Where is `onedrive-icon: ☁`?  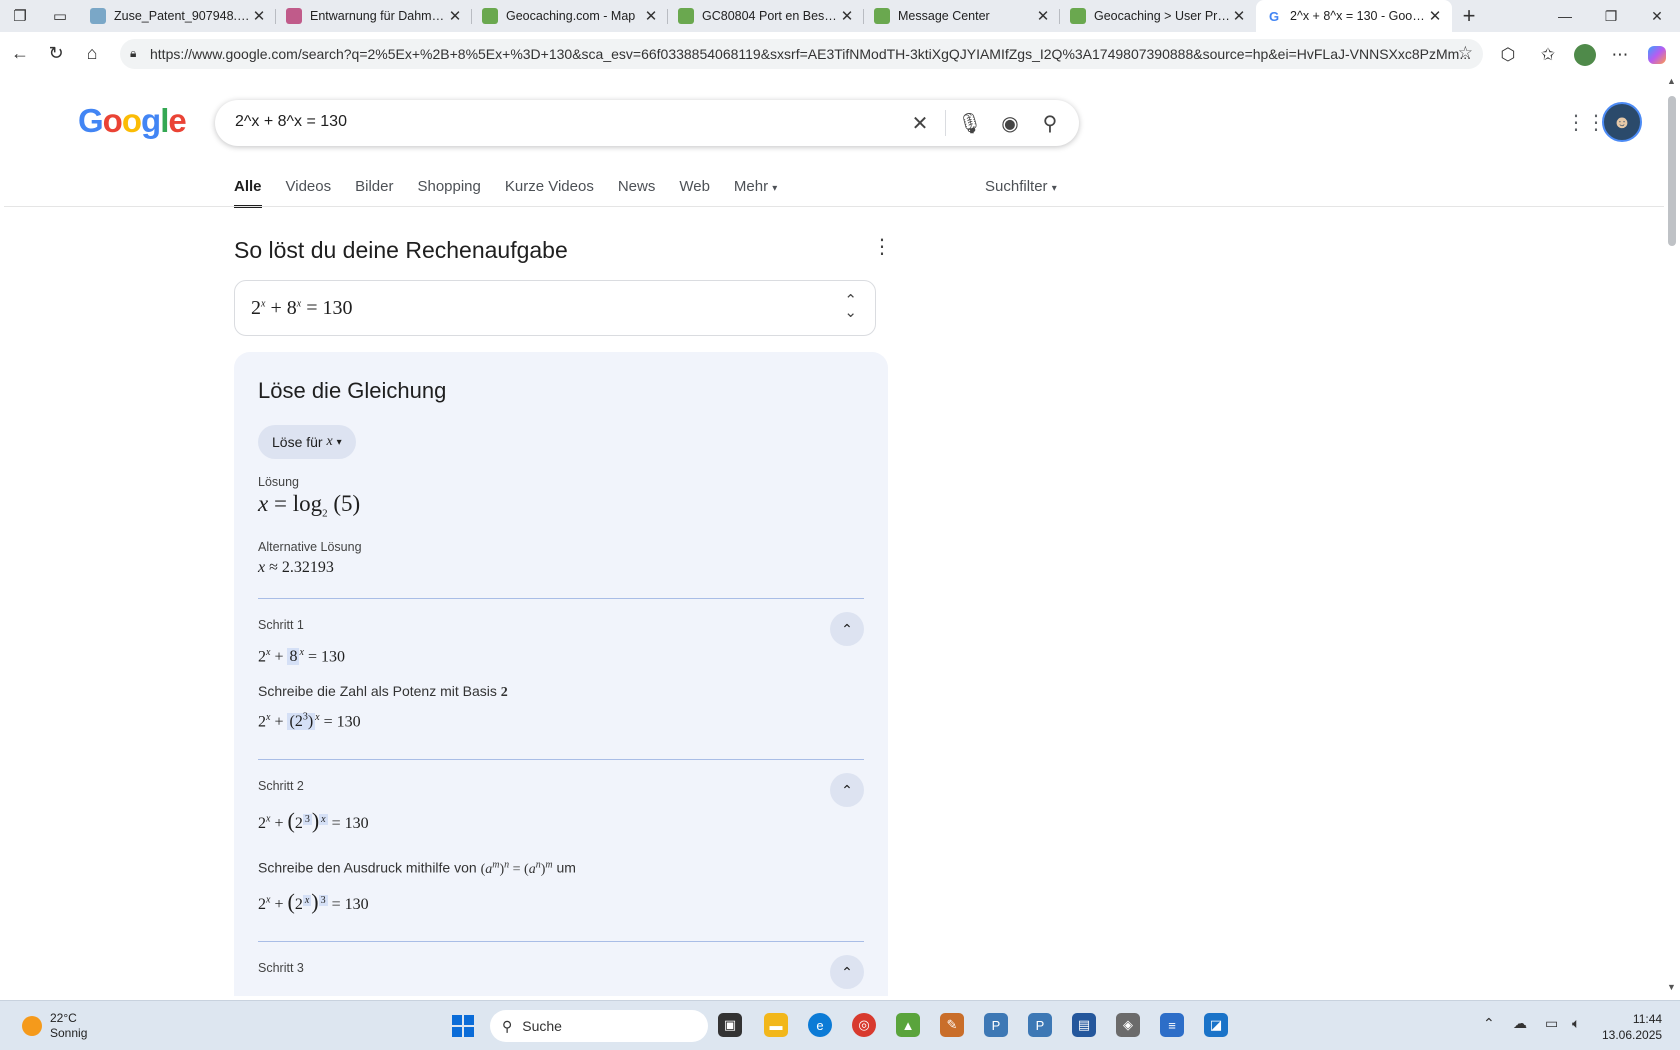 onedrive-icon: ☁ is located at coordinates (1520, 1023).